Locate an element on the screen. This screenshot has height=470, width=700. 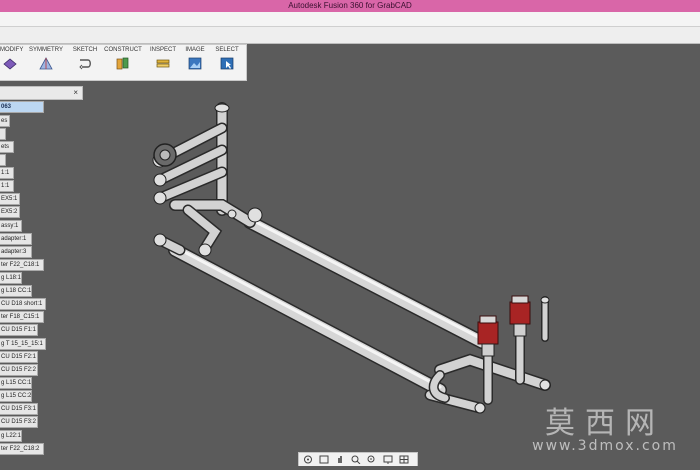
tree-item: g L15 CC:1 is located at coordinates (16, 383).